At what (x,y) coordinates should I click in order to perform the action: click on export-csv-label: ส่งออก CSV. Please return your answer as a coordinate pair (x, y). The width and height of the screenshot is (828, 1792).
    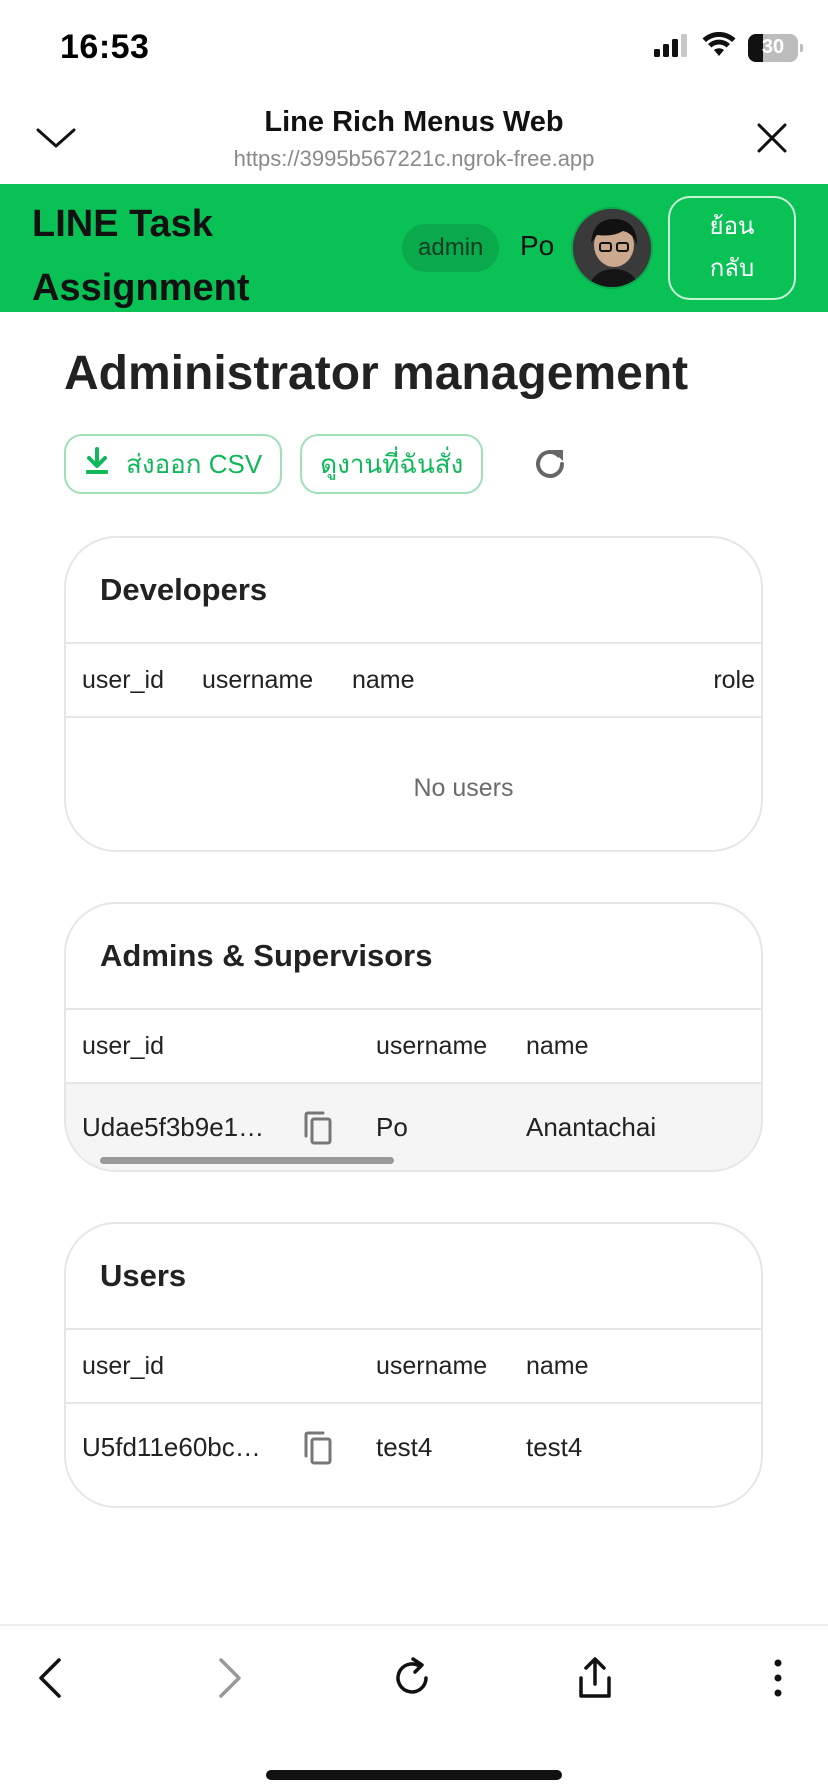
    Looking at the image, I should click on (194, 463).